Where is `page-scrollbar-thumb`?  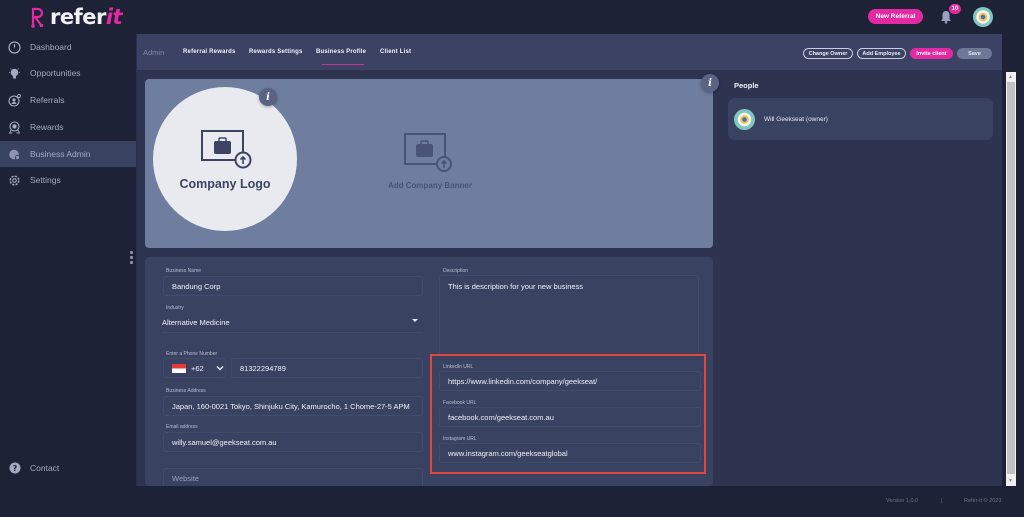 page-scrollbar-thumb is located at coordinates (1011, 278).